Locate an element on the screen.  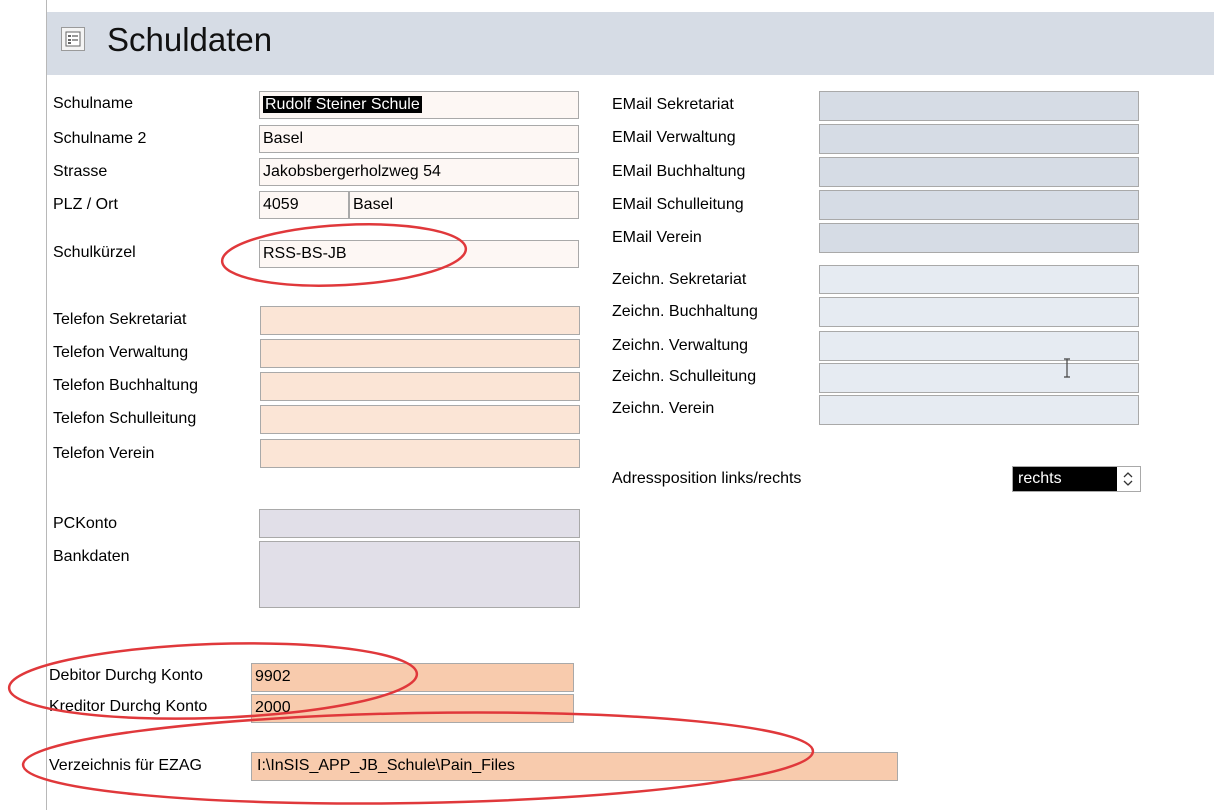
schulname-field: Rudolf Steiner Schule is located at coordinates (419, 105).